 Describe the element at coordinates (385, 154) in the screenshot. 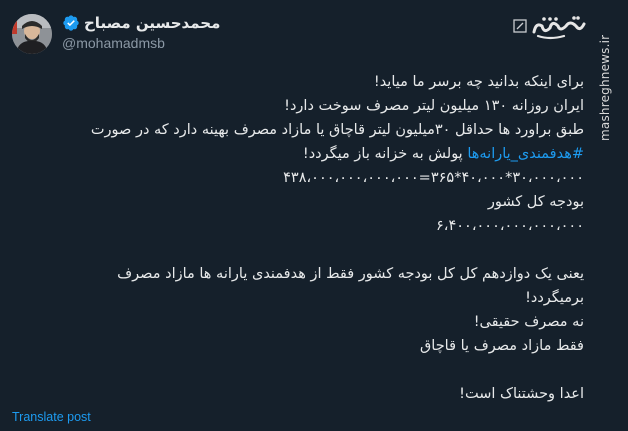

I see `tweet-line-rest: پولش به خزانه باز میگردد!` at that location.